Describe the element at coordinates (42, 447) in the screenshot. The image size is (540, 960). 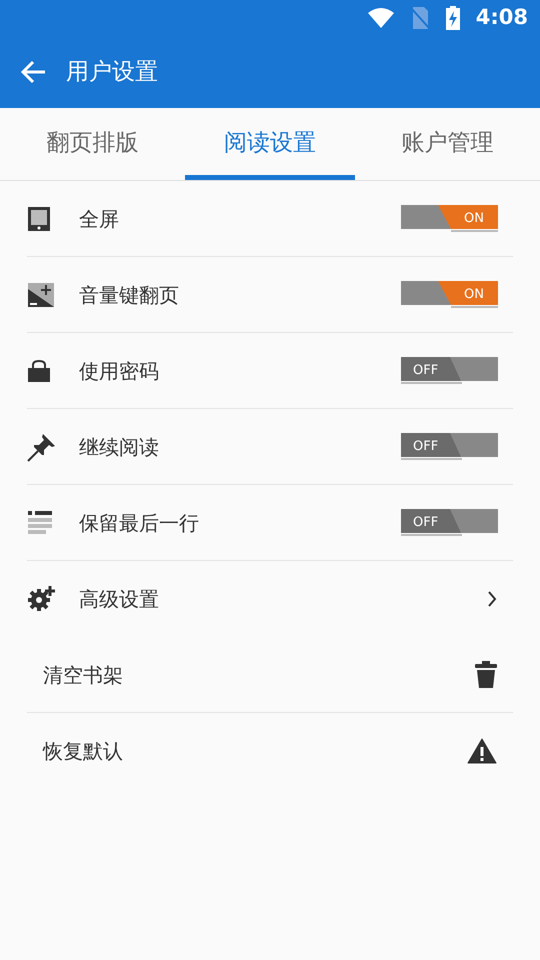
I see `pushpin-icon` at that location.